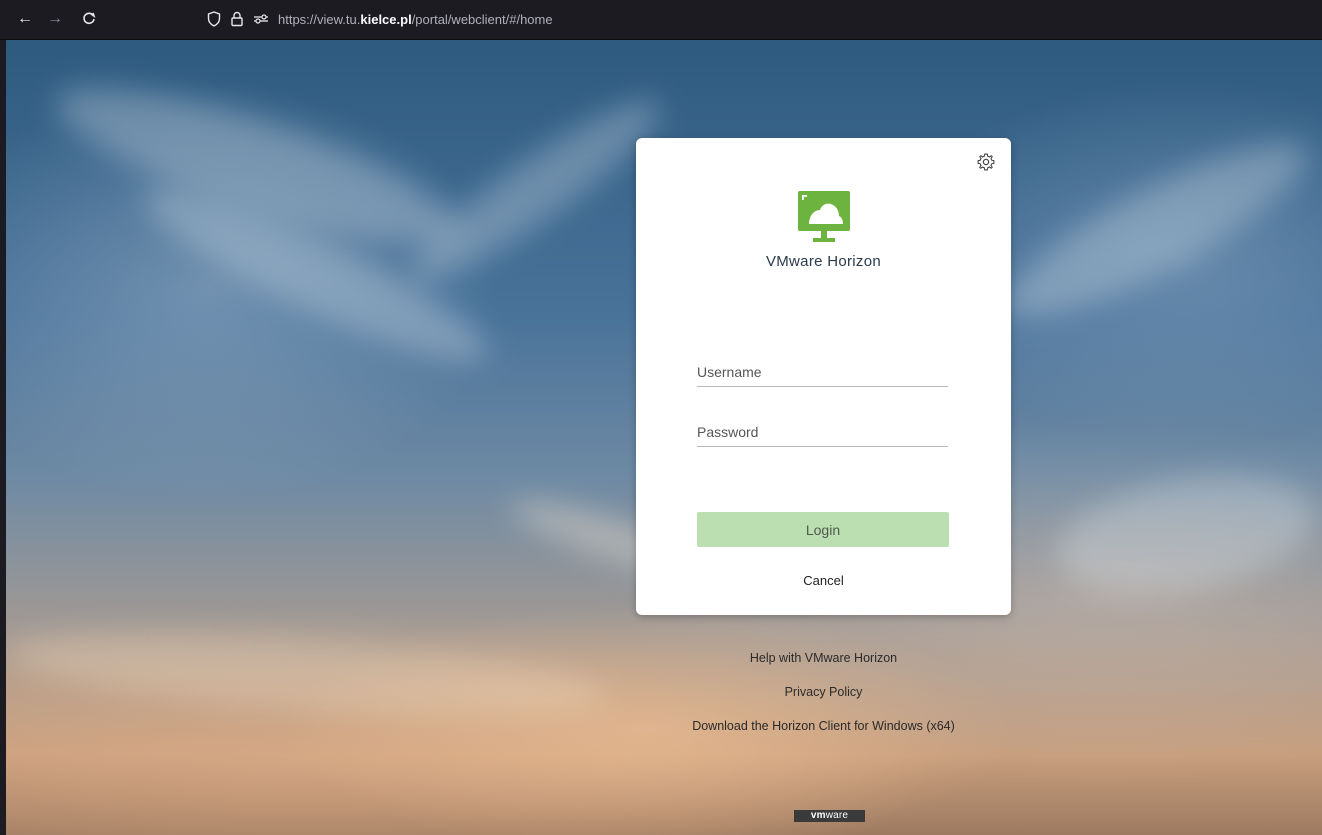  I want to click on reload-button, so click(89, 19).